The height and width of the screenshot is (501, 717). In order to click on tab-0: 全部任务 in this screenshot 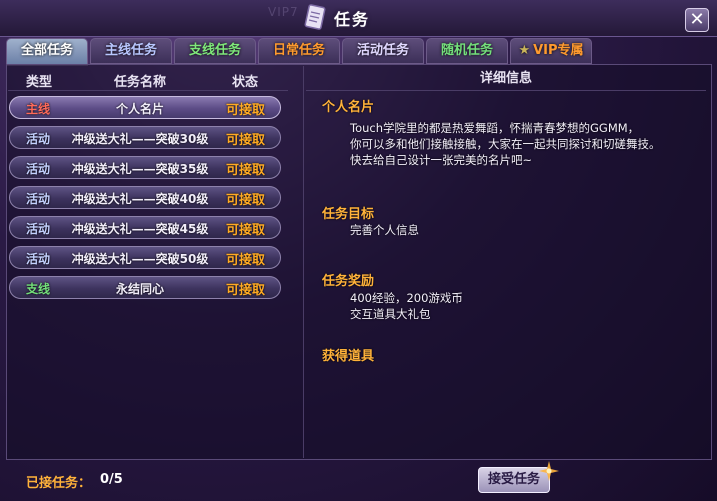, I will do `click(47, 52)`.